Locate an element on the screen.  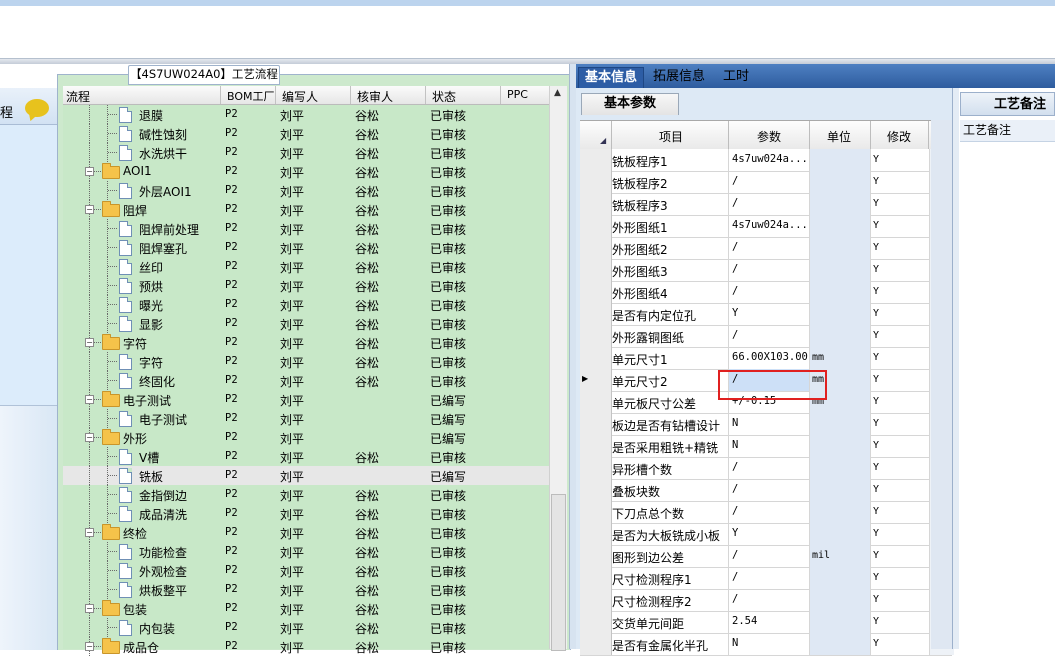
tree-row: 外观检查 P2 刘平 谷松 已审核 is located at coordinates (306, 570).